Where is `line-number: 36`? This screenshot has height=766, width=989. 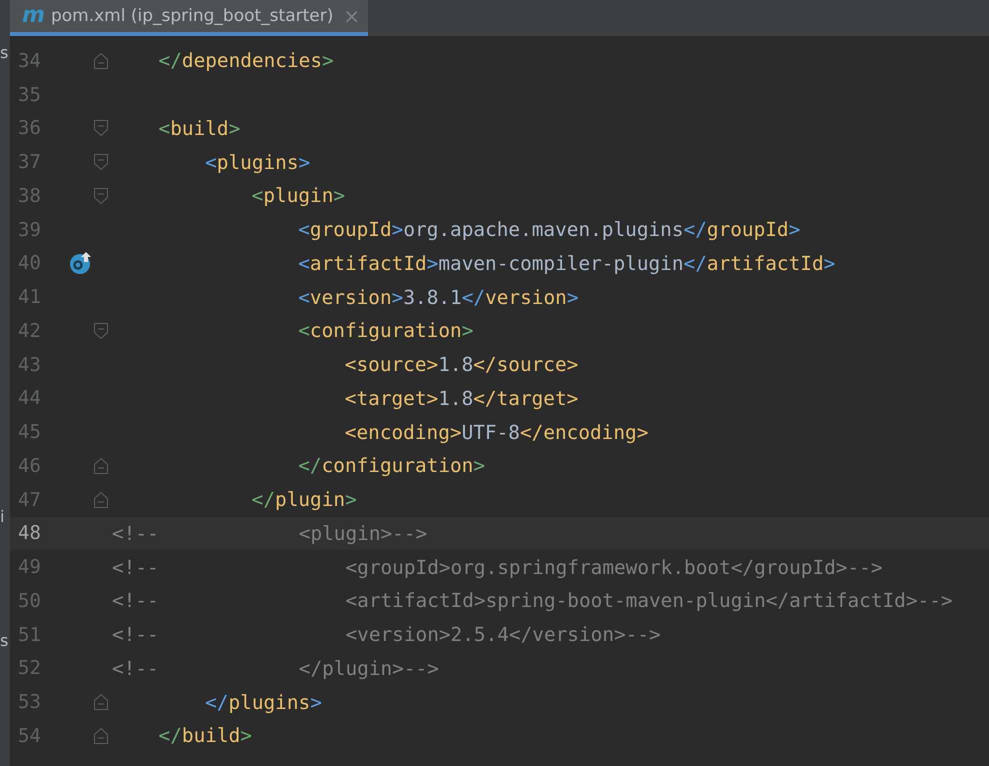 line-number: 36 is located at coordinates (29, 128).